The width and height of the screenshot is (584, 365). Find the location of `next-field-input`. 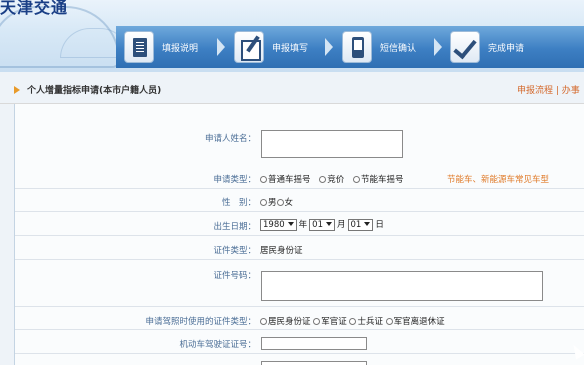

next-field-input is located at coordinates (314, 363).